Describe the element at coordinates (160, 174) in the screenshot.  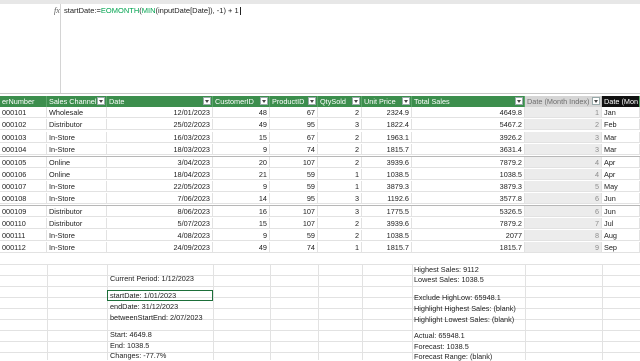
I see `cell-date: 18/04/2023` at that location.